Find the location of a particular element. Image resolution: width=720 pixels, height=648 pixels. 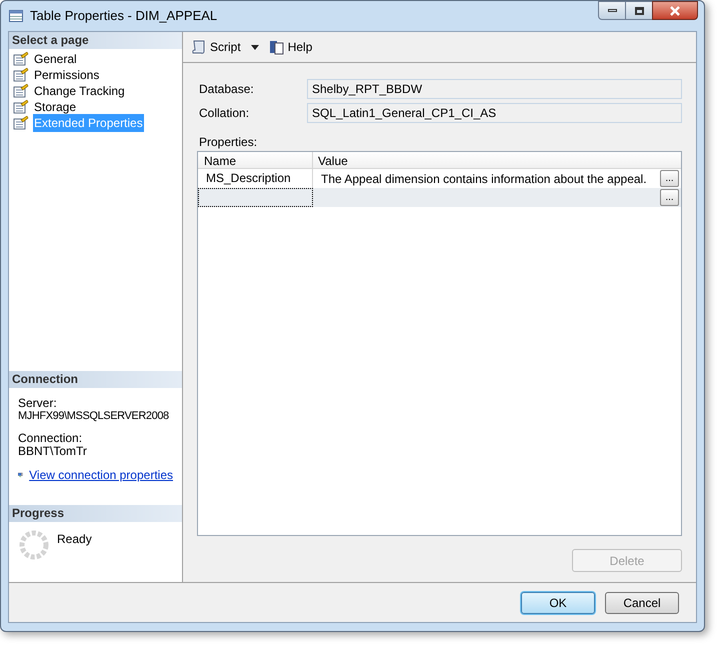

section-header: Select a page is located at coordinates (95, 40).